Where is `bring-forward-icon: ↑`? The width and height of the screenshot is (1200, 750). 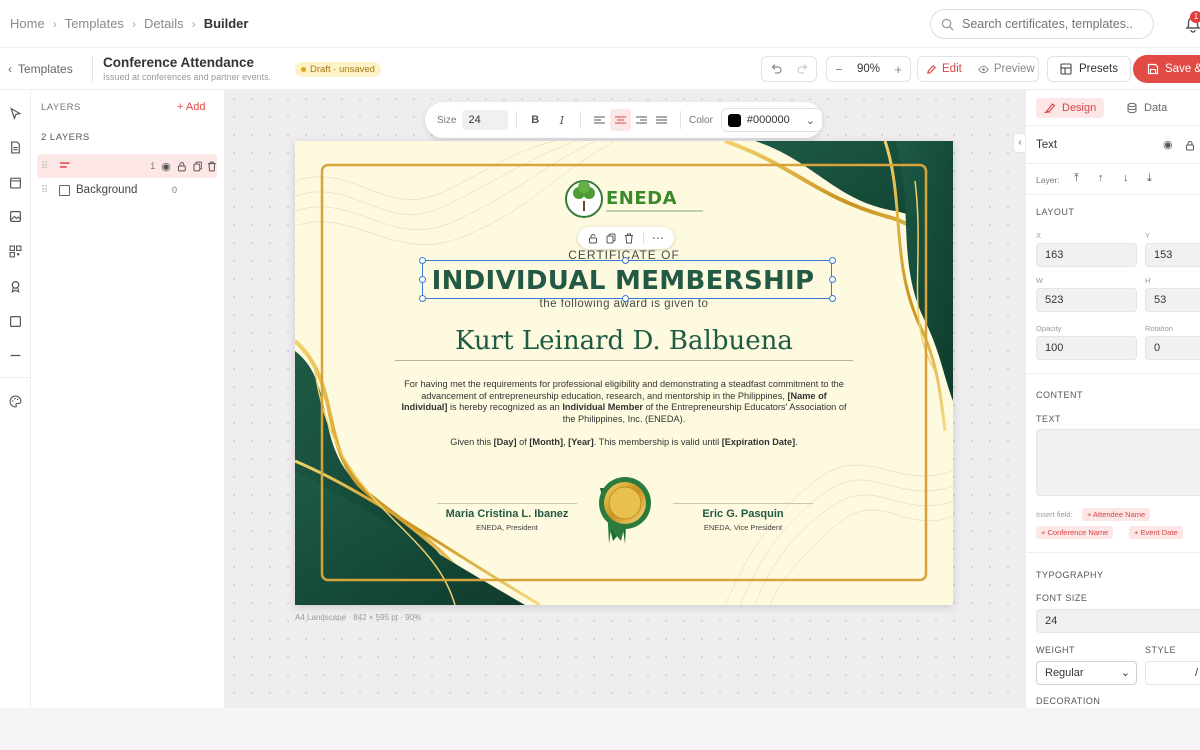
bring-forward-icon: ↑ is located at coordinates (1101, 178).